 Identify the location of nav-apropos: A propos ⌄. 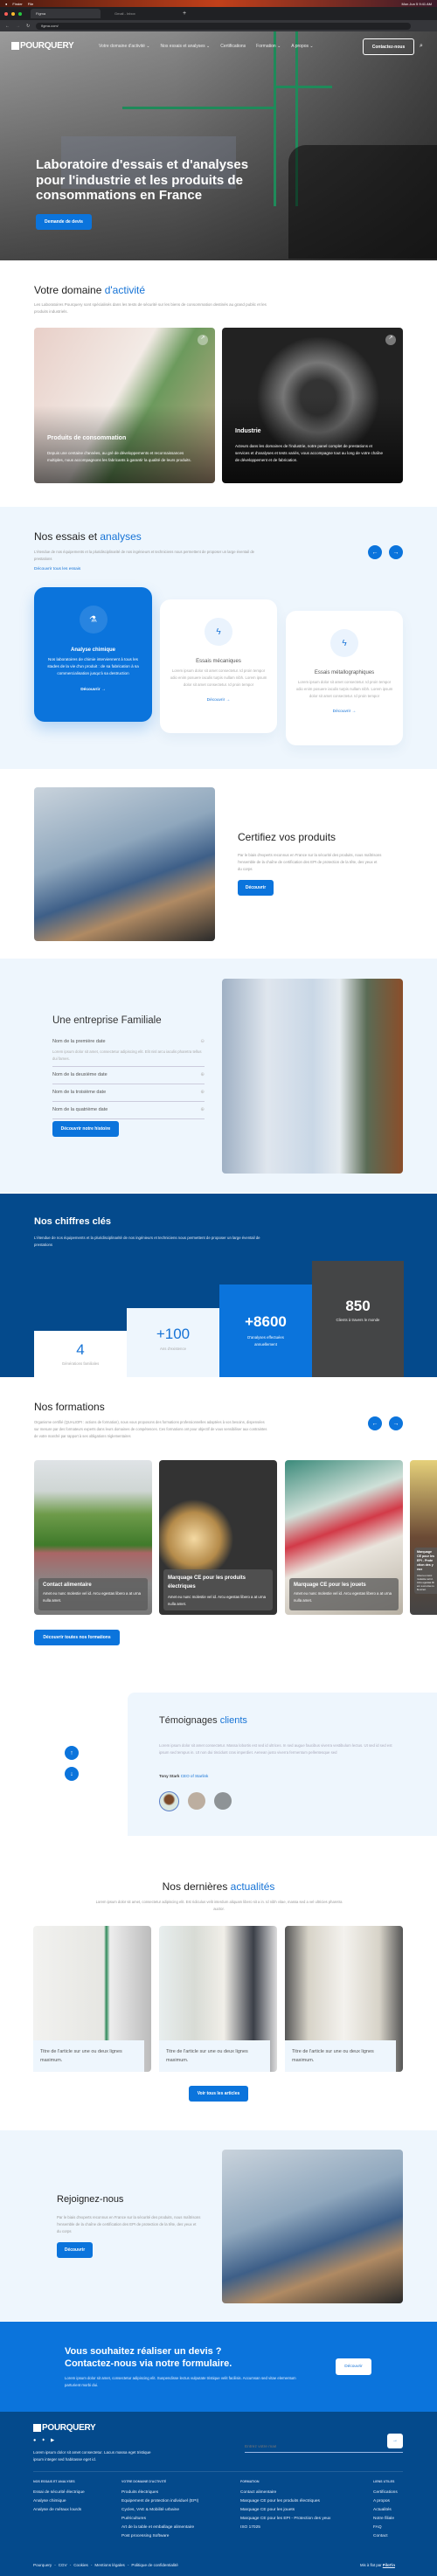
(302, 46).